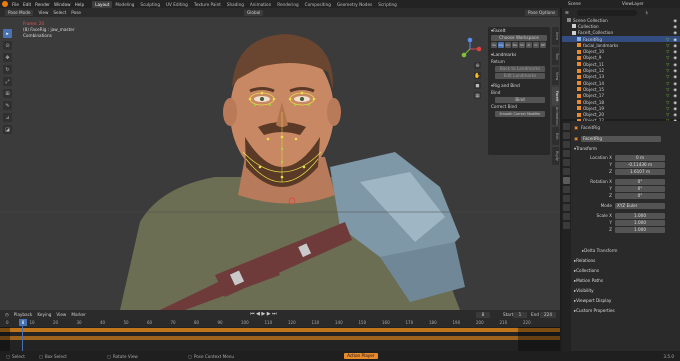 The width and height of the screenshot is (680, 361). I want to click on zoom-icon: ⊕, so click(477, 65).